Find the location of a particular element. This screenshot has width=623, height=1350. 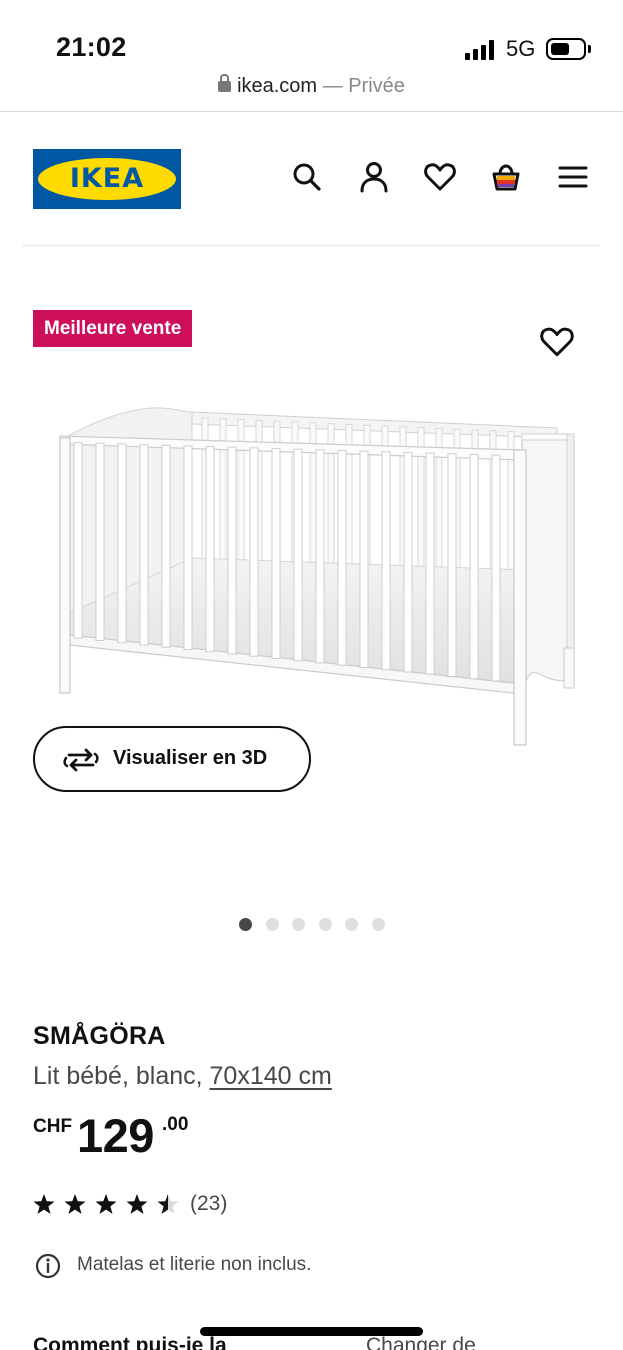

lock-icon is located at coordinates (225, 83).